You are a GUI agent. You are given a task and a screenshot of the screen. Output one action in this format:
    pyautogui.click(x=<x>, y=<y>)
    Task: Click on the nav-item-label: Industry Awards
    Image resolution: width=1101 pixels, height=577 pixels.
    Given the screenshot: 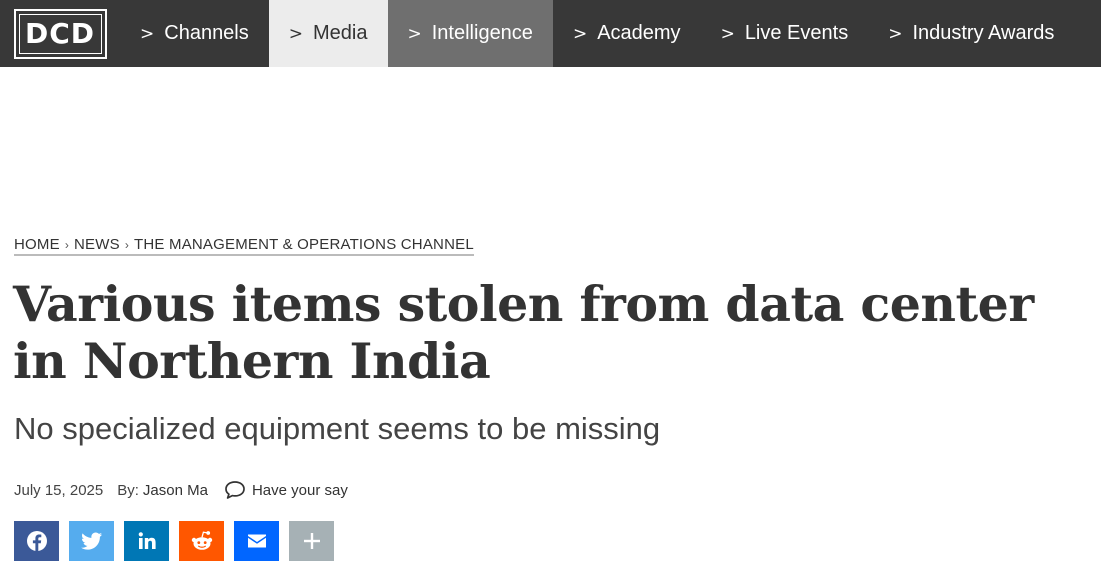 What is the action you would take?
    pyautogui.click(x=983, y=33)
    